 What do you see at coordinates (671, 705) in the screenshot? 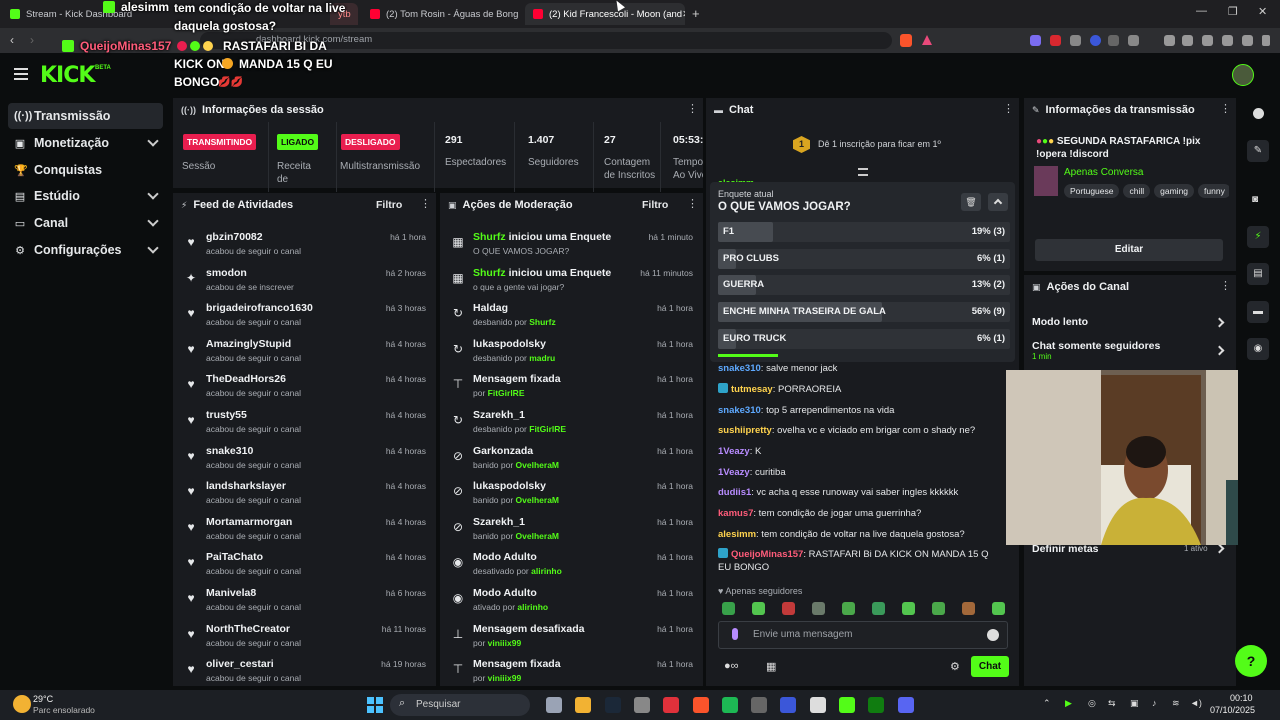
I see `opera-icon` at bounding box center [671, 705].